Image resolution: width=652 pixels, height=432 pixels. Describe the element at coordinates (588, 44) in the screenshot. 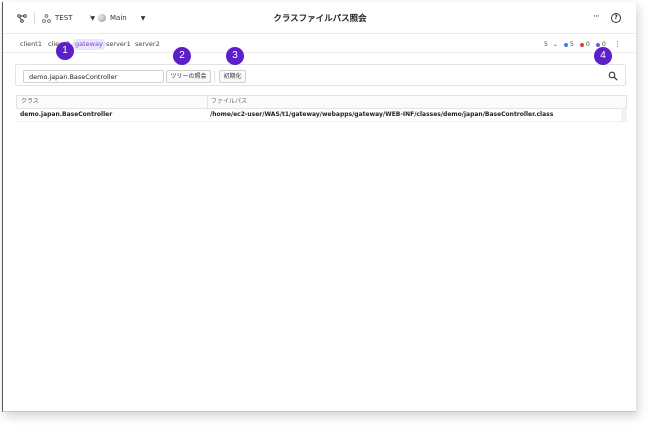

I see `status-red-count: 0` at that location.